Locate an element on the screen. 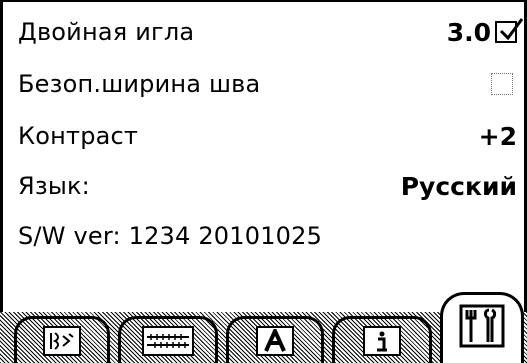 The image size is (527, 363). tab-info is located at coordinates (382, 339).